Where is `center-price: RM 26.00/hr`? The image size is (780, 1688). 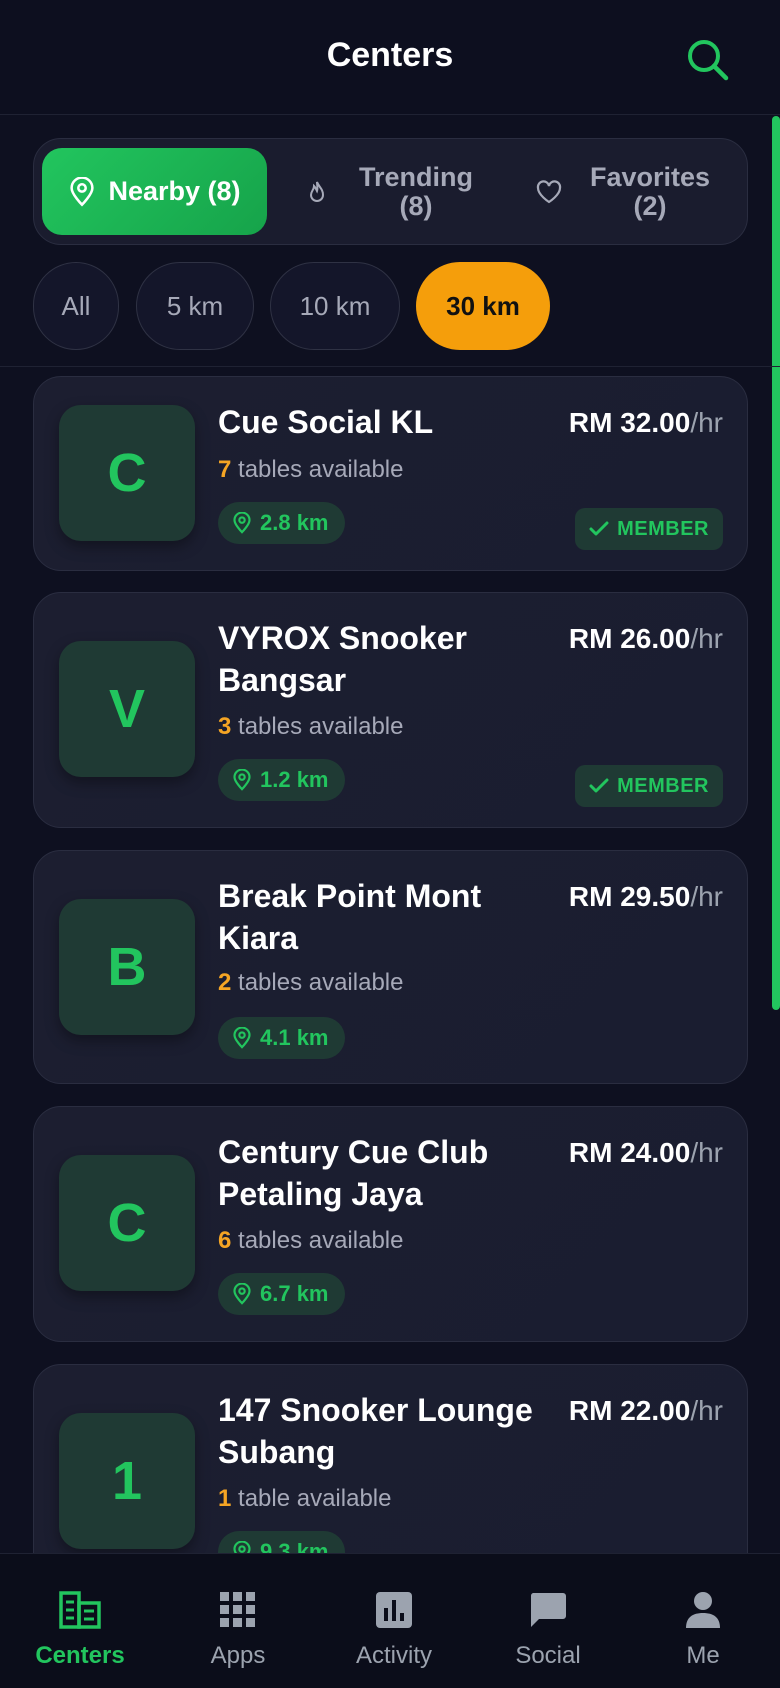 center-price: RM 26.00/hr is located at coordinates (646, 639).